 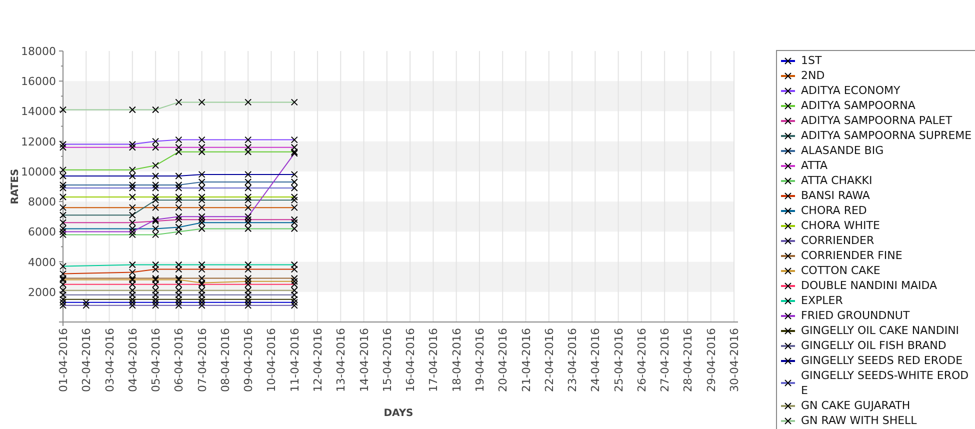 I want to click on y-axis-title: RATES, so click(x=15, y=186).